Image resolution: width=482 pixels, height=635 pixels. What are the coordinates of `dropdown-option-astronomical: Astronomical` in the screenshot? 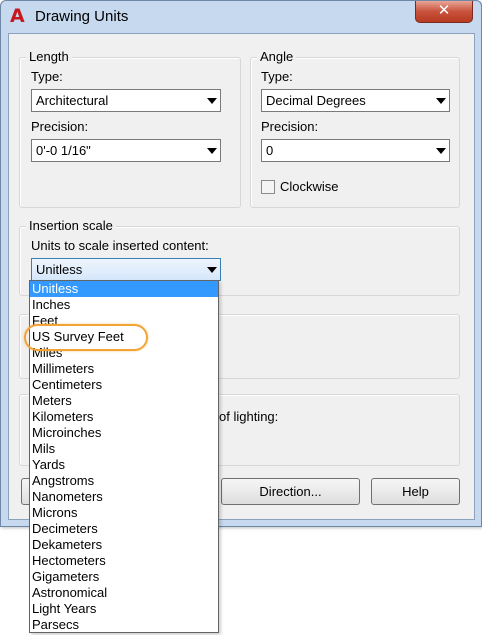 It's located at (124, 593).